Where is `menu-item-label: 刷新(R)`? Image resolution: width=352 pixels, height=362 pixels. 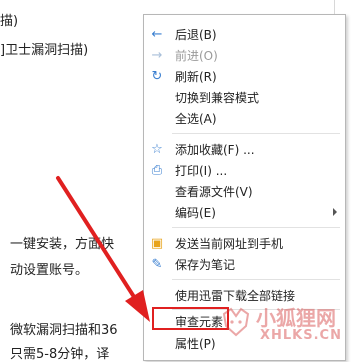
menu-item-label: 刷新(R) is located at coordinates (196, 77).